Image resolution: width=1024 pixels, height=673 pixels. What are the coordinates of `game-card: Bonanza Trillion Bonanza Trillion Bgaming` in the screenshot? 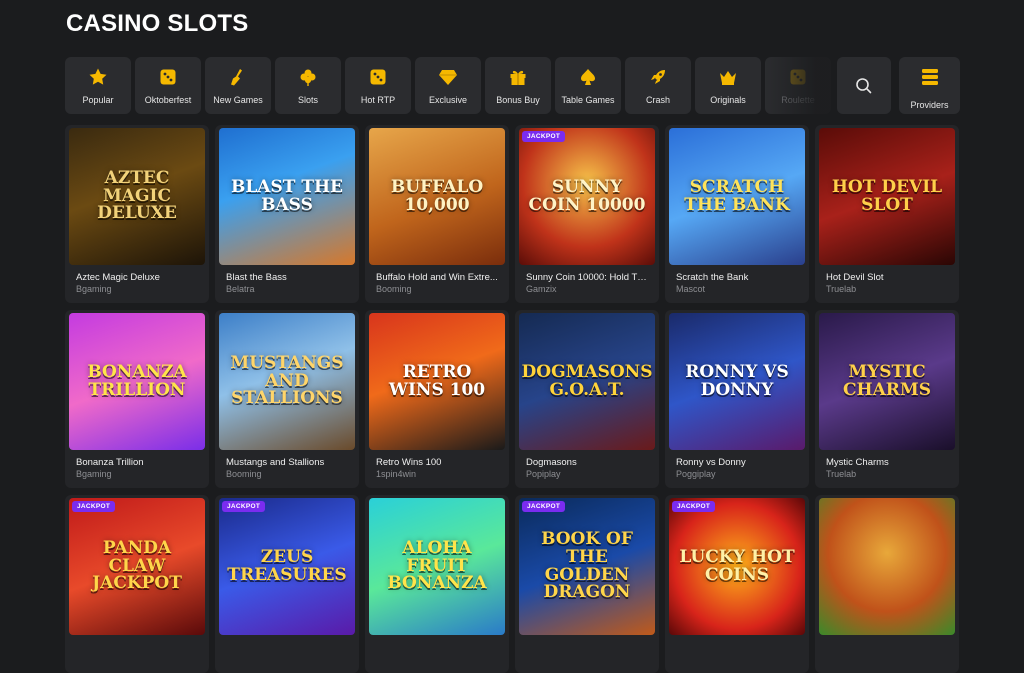 It's located at (137, 399).